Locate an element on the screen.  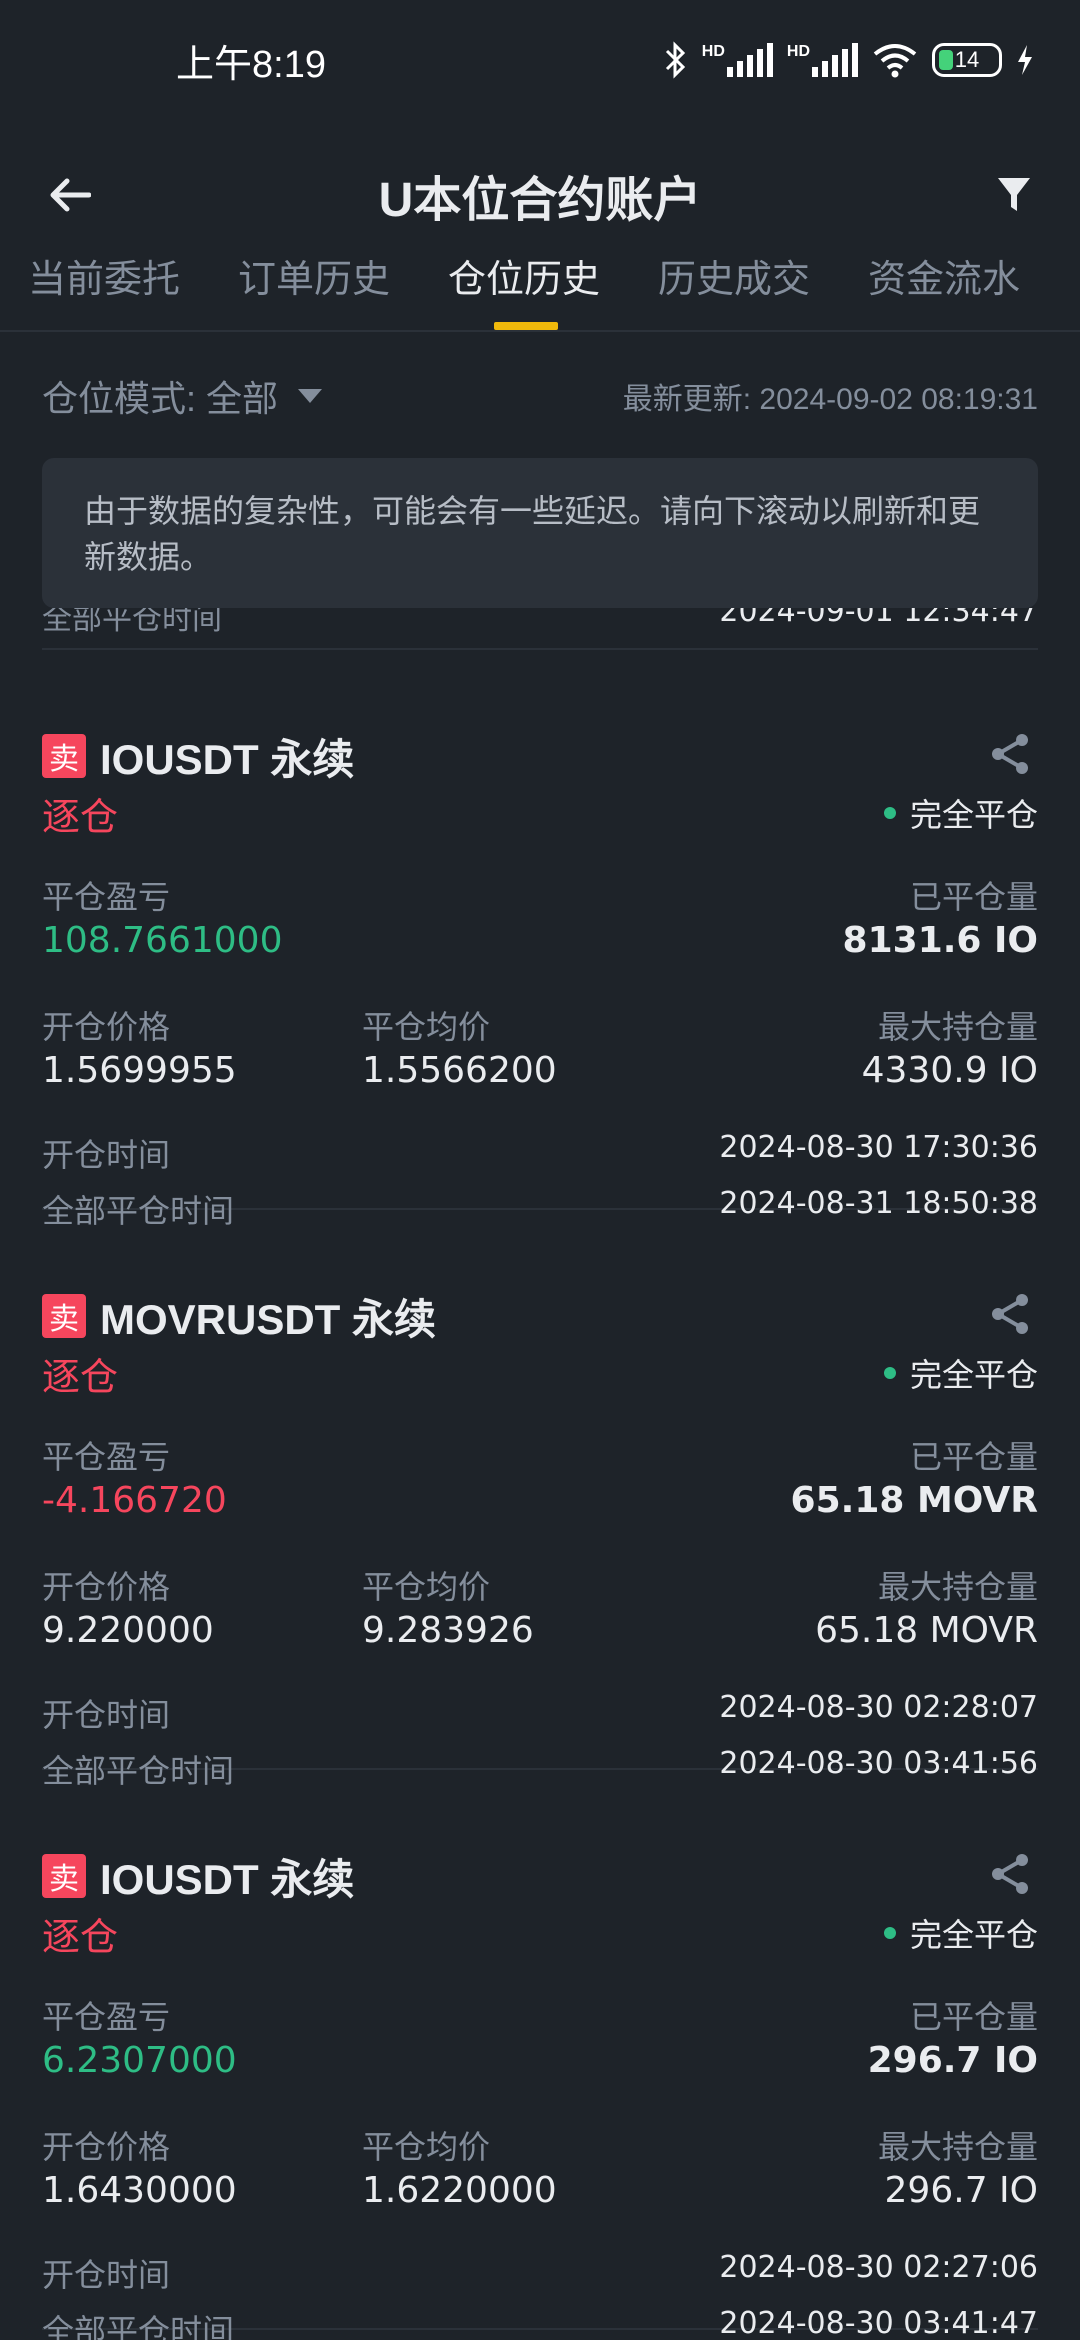
active-tab-indicator is located at coordinates (526, 326).